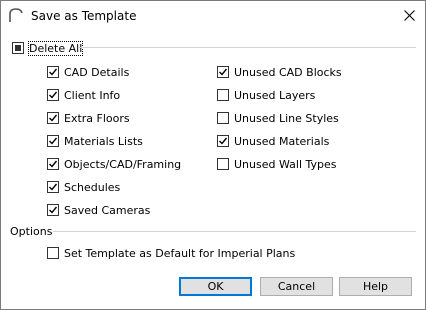 This screenshot has height=310, width=426. What do you see at coordinates (285, 164) in the screenshot?
I see `checkbox-label: Unused Wall Types` at bounding box center [285, 164].